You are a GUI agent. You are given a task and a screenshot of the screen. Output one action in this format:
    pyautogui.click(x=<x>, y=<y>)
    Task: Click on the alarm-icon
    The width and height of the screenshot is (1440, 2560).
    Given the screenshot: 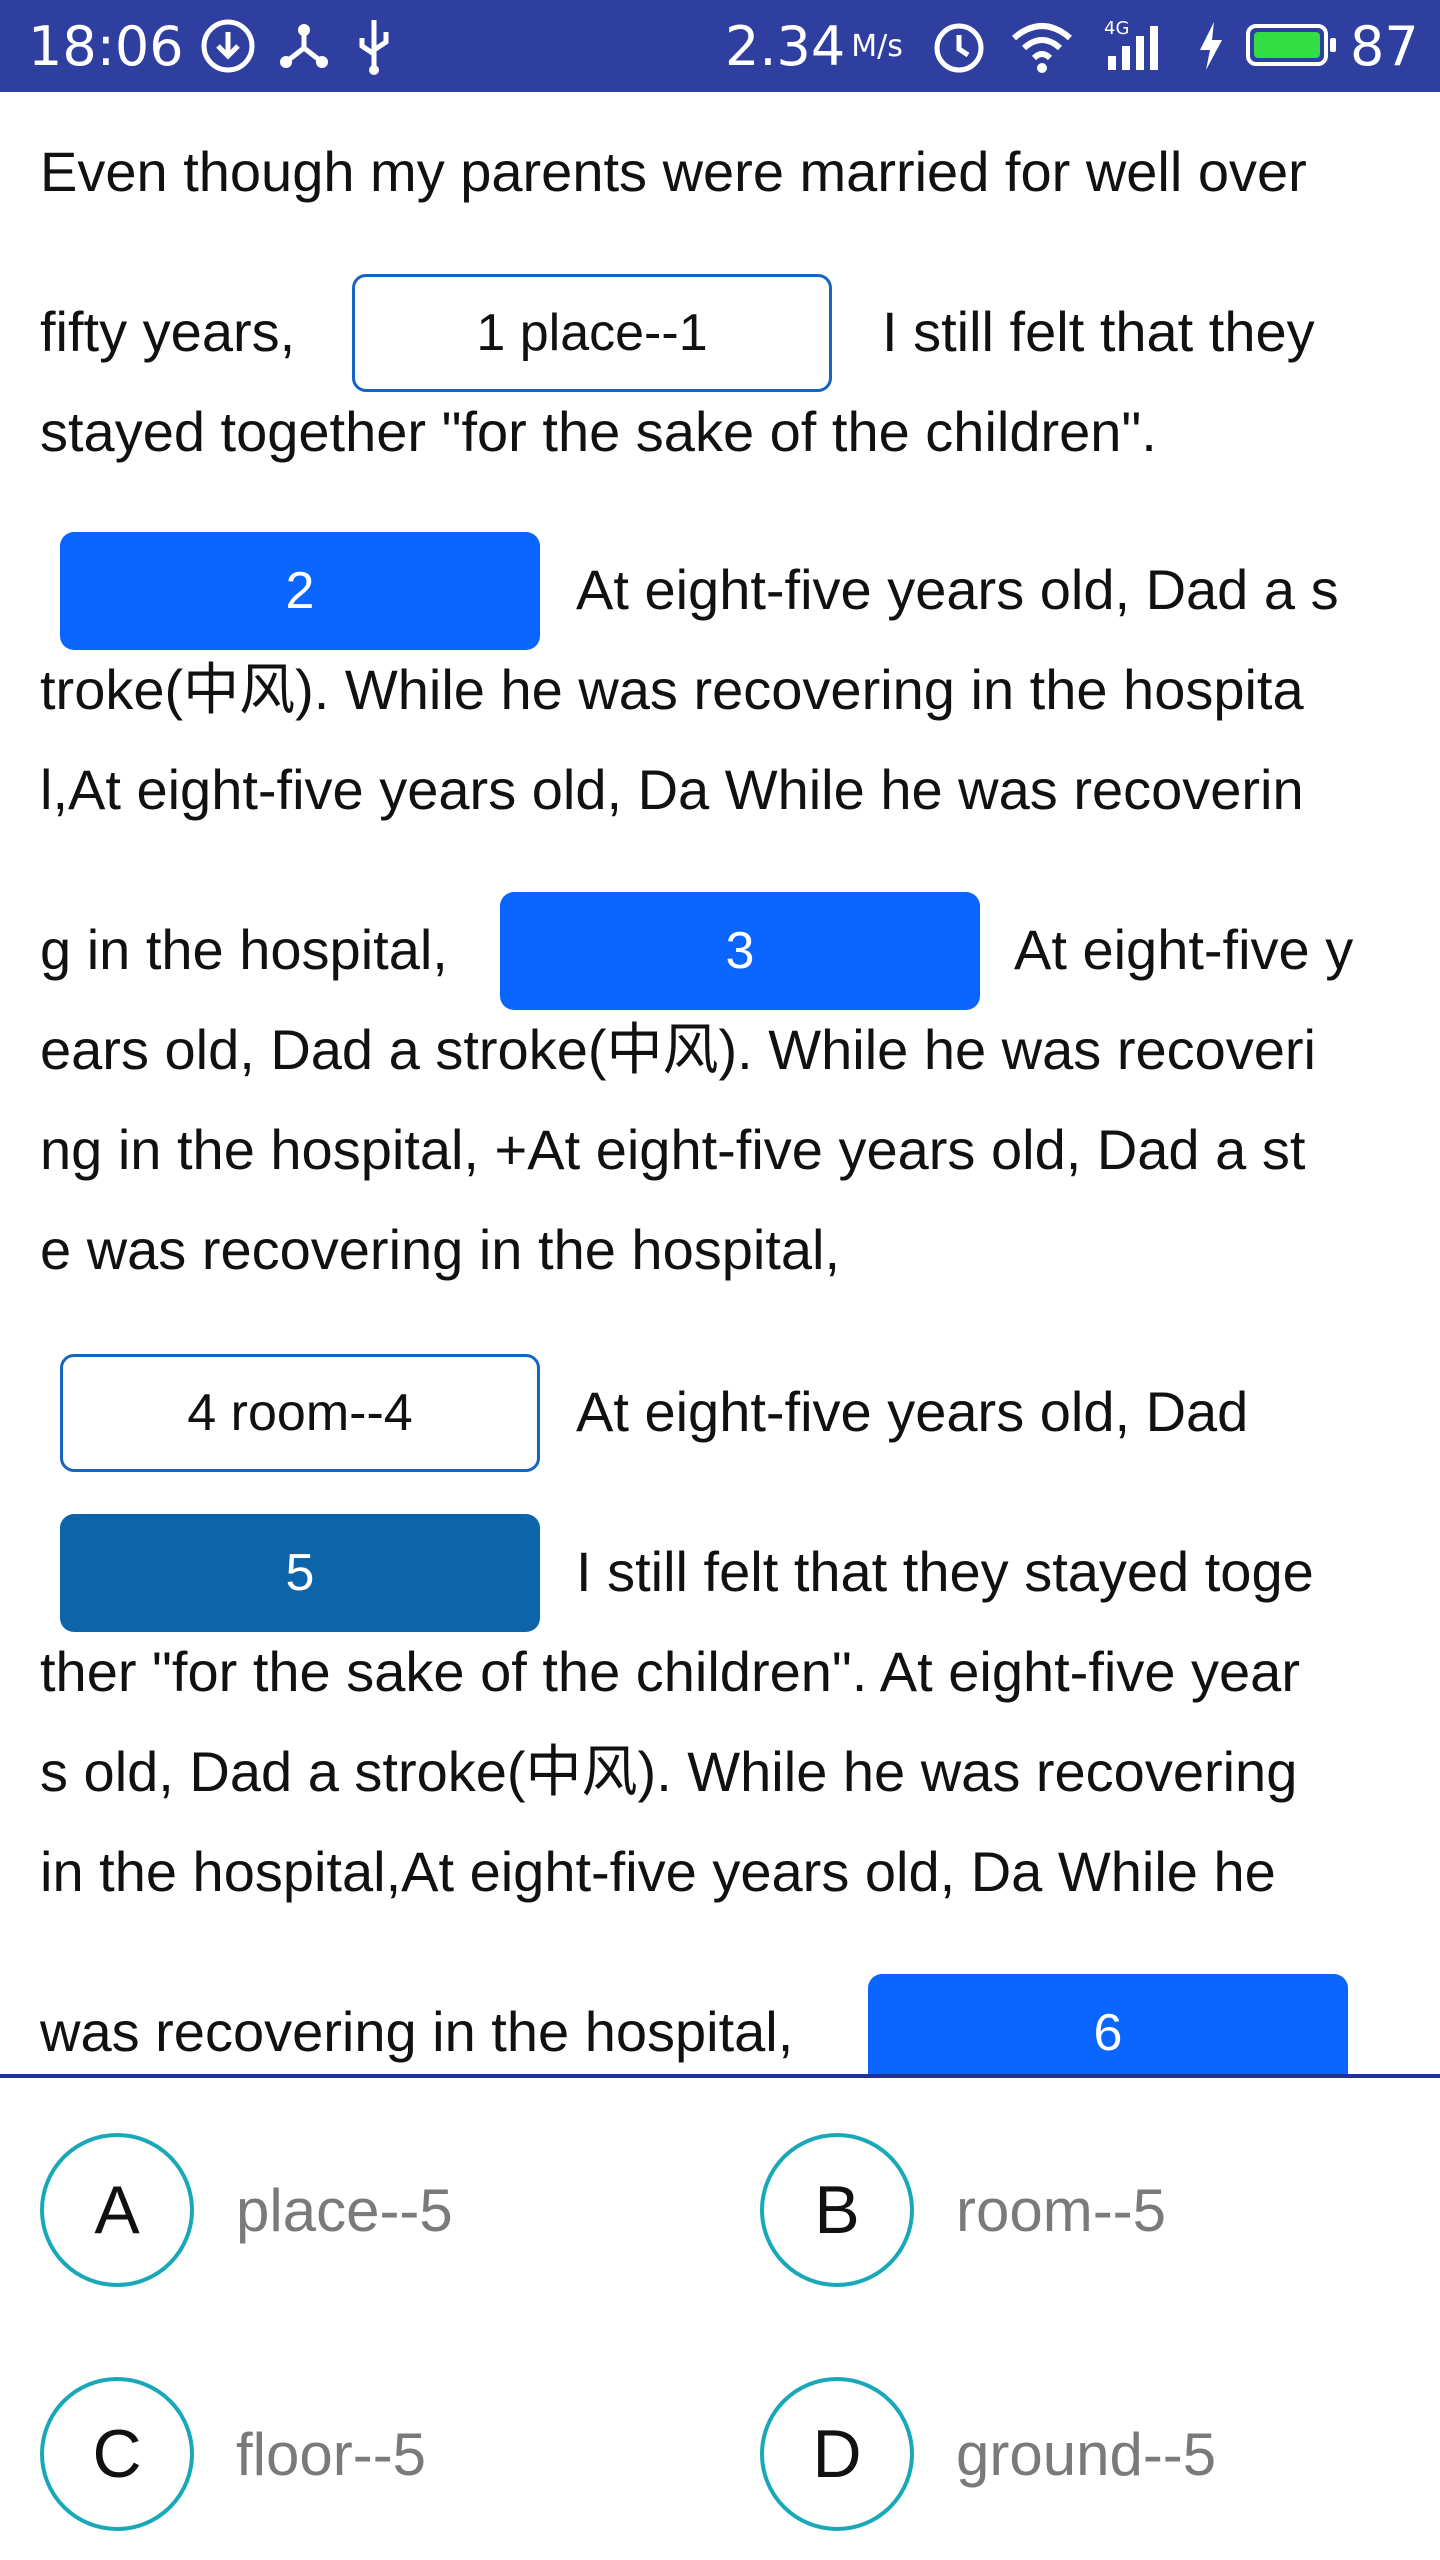 What is the action you would take?
    pyautogui.click(x=959, y=46)
    